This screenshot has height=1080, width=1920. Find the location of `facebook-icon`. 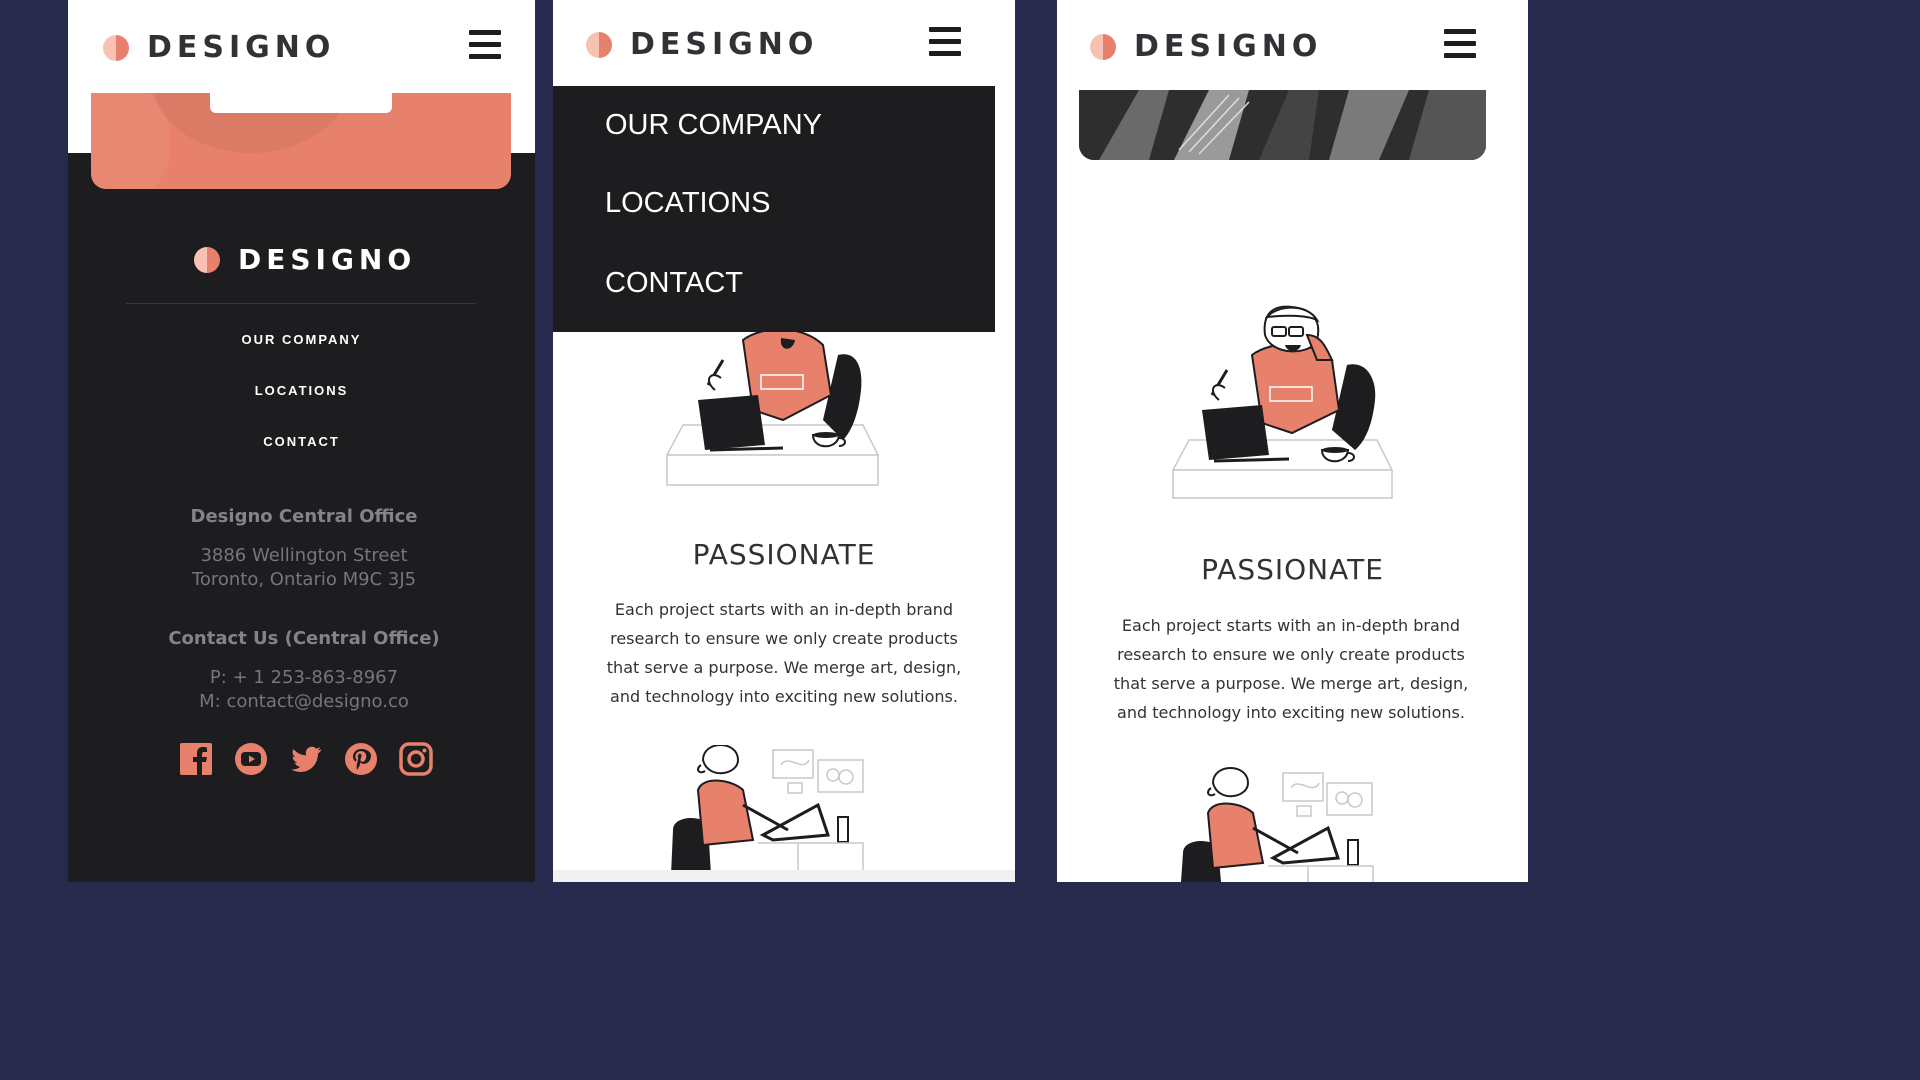

facebook-icon is located at coordinates (196, 759).